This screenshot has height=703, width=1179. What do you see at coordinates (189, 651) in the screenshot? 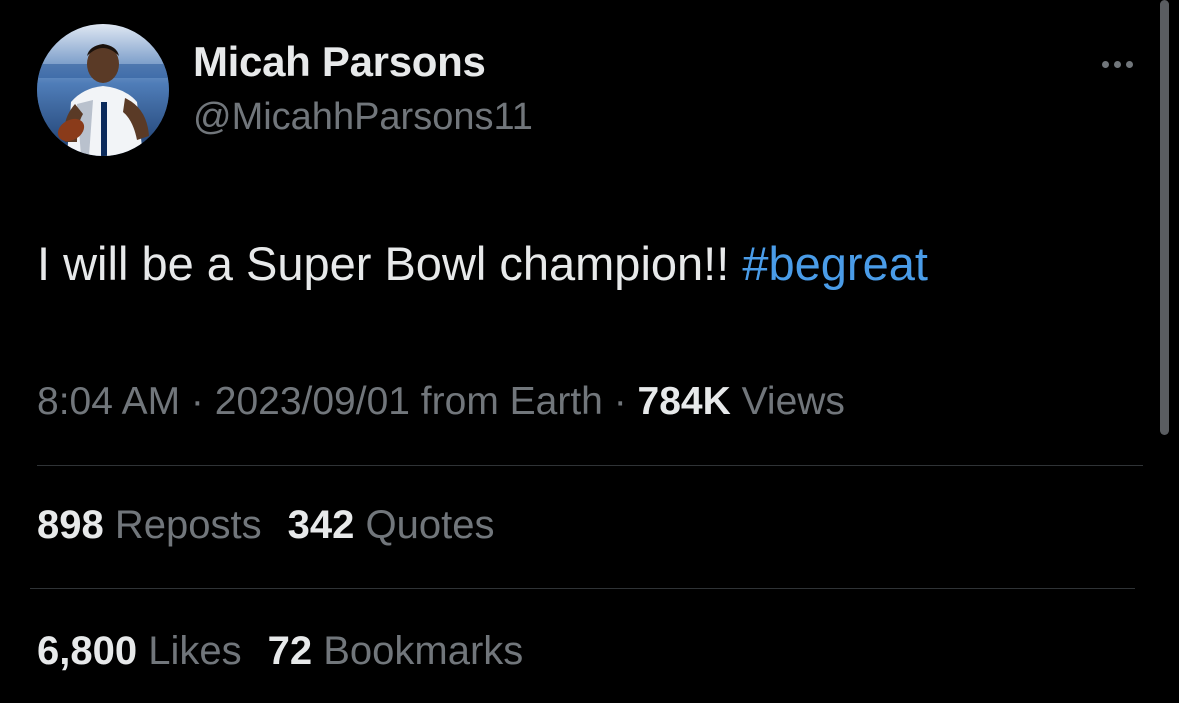
I see `likes-label: Likes` at bounding box center [189, 651].